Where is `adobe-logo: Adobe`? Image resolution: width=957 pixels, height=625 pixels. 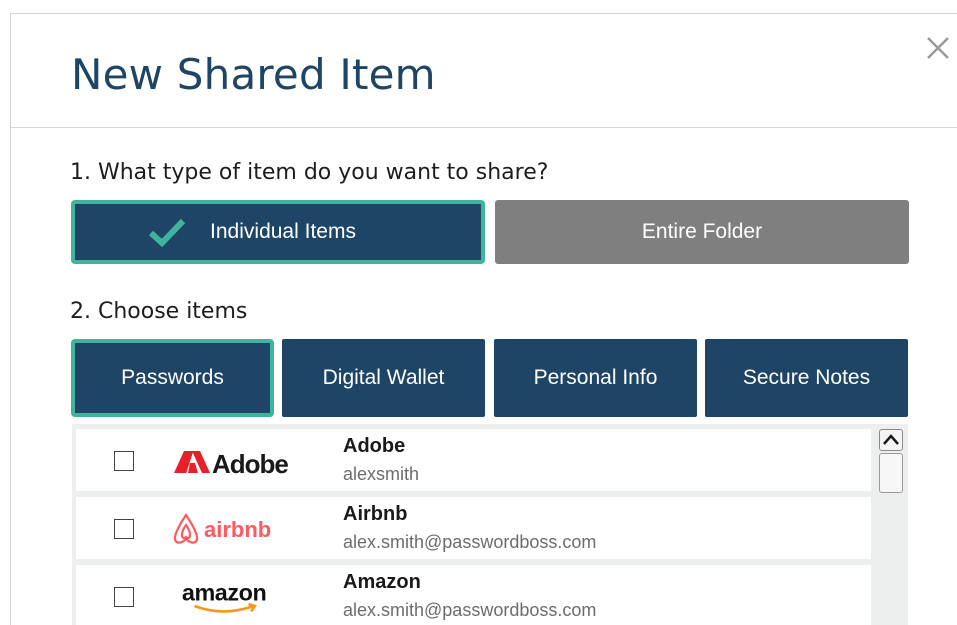 adobe-logo: Adobe is located at coordinates (231, 464).